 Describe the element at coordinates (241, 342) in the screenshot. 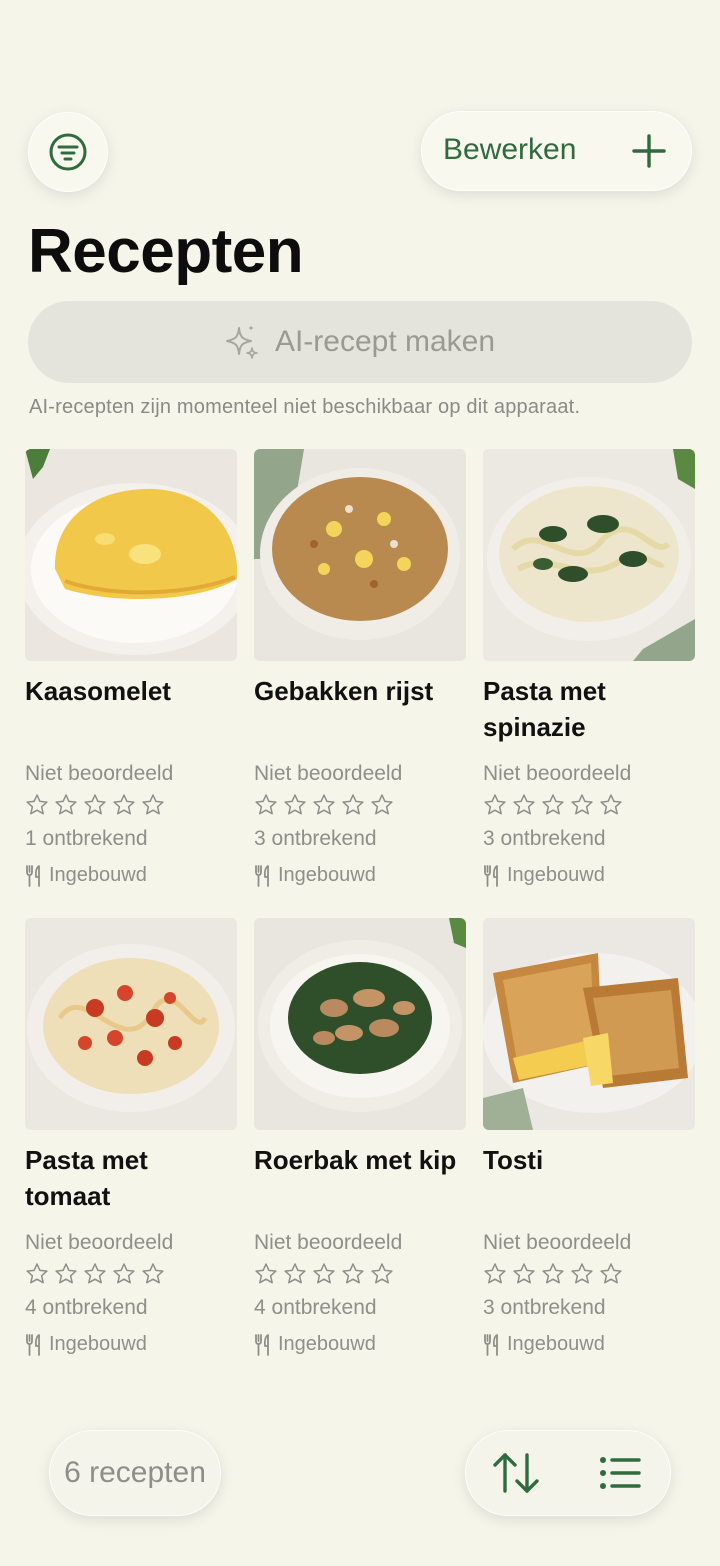

I see `sparkles-icon` at that location.